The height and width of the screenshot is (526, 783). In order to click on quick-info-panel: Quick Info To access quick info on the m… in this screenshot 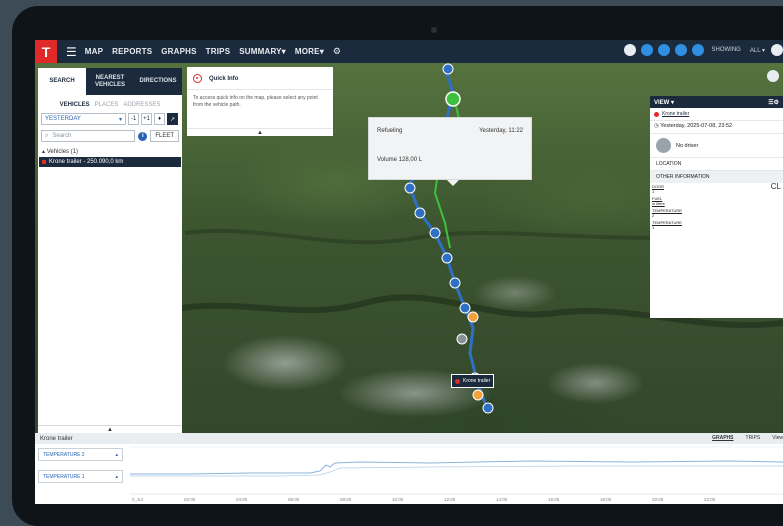, I will do `click(260, 101)`.